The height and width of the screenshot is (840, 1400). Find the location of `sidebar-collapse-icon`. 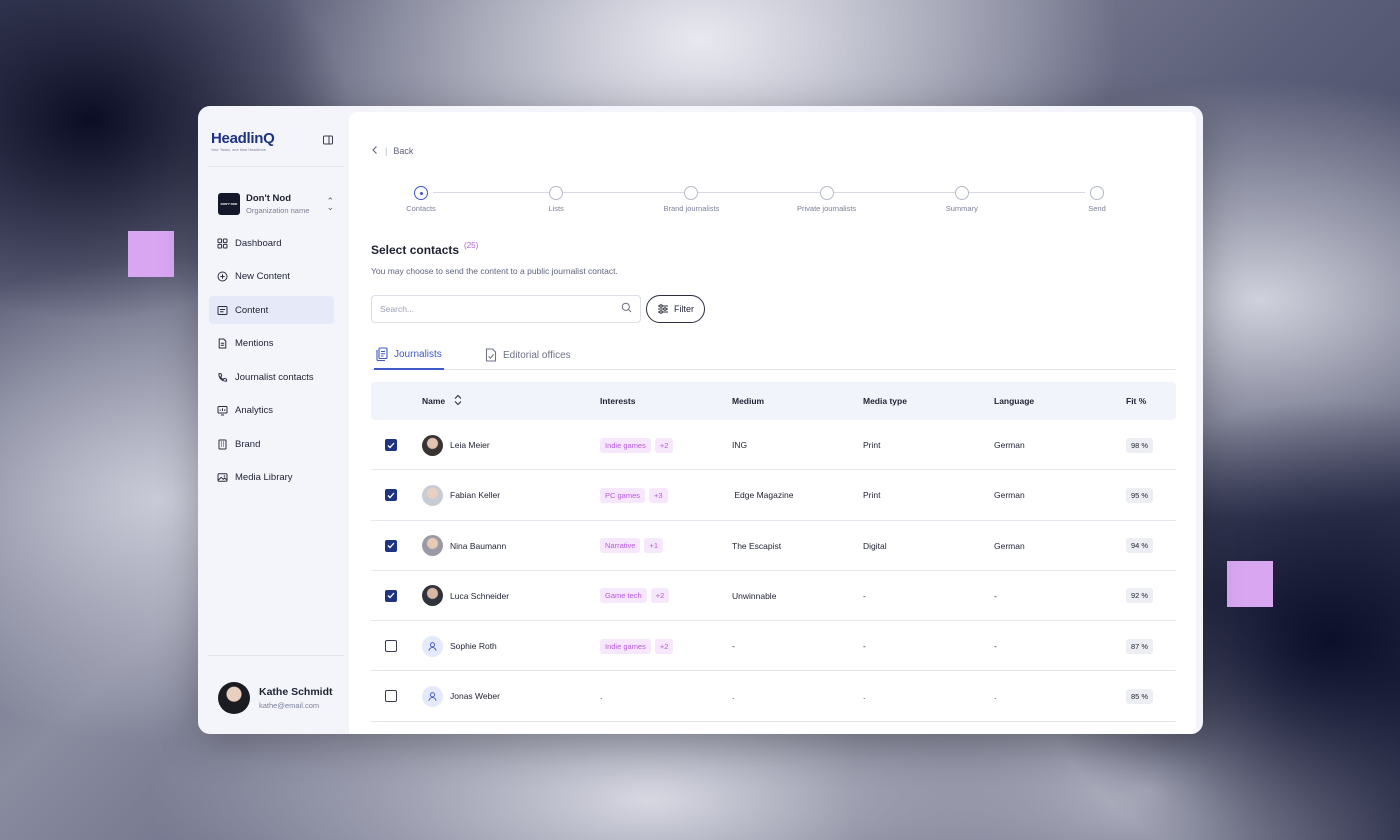

sidebar-collapse-icon is located at coordinates (328, 139).